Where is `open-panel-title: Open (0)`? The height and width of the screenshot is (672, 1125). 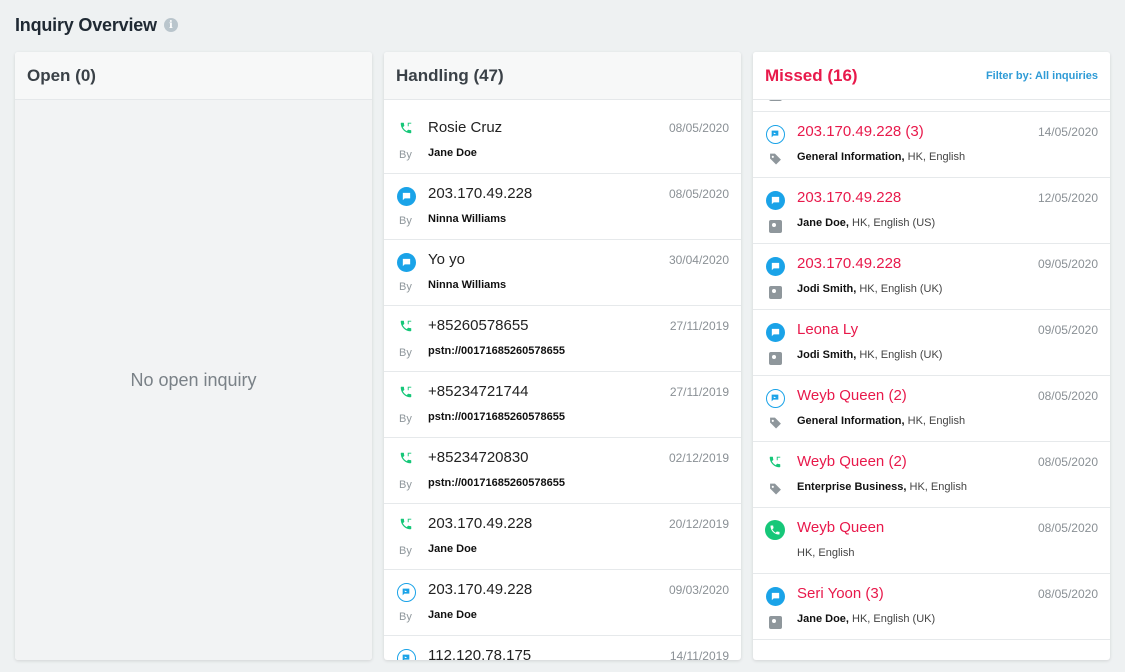
open-panel-title: Open (0) is located at coordinates (61, 75).